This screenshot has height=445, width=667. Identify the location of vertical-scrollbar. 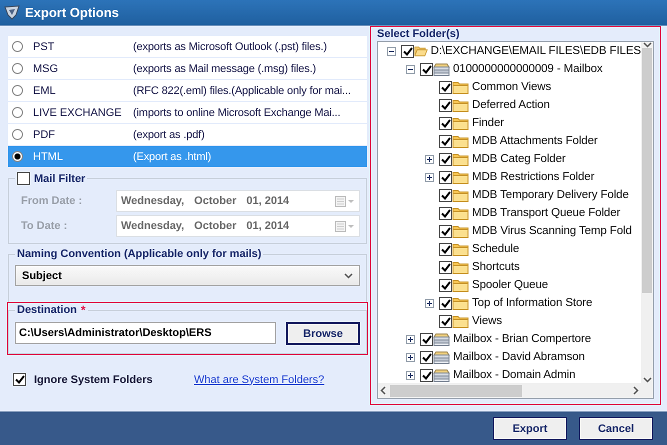
(647, 212).